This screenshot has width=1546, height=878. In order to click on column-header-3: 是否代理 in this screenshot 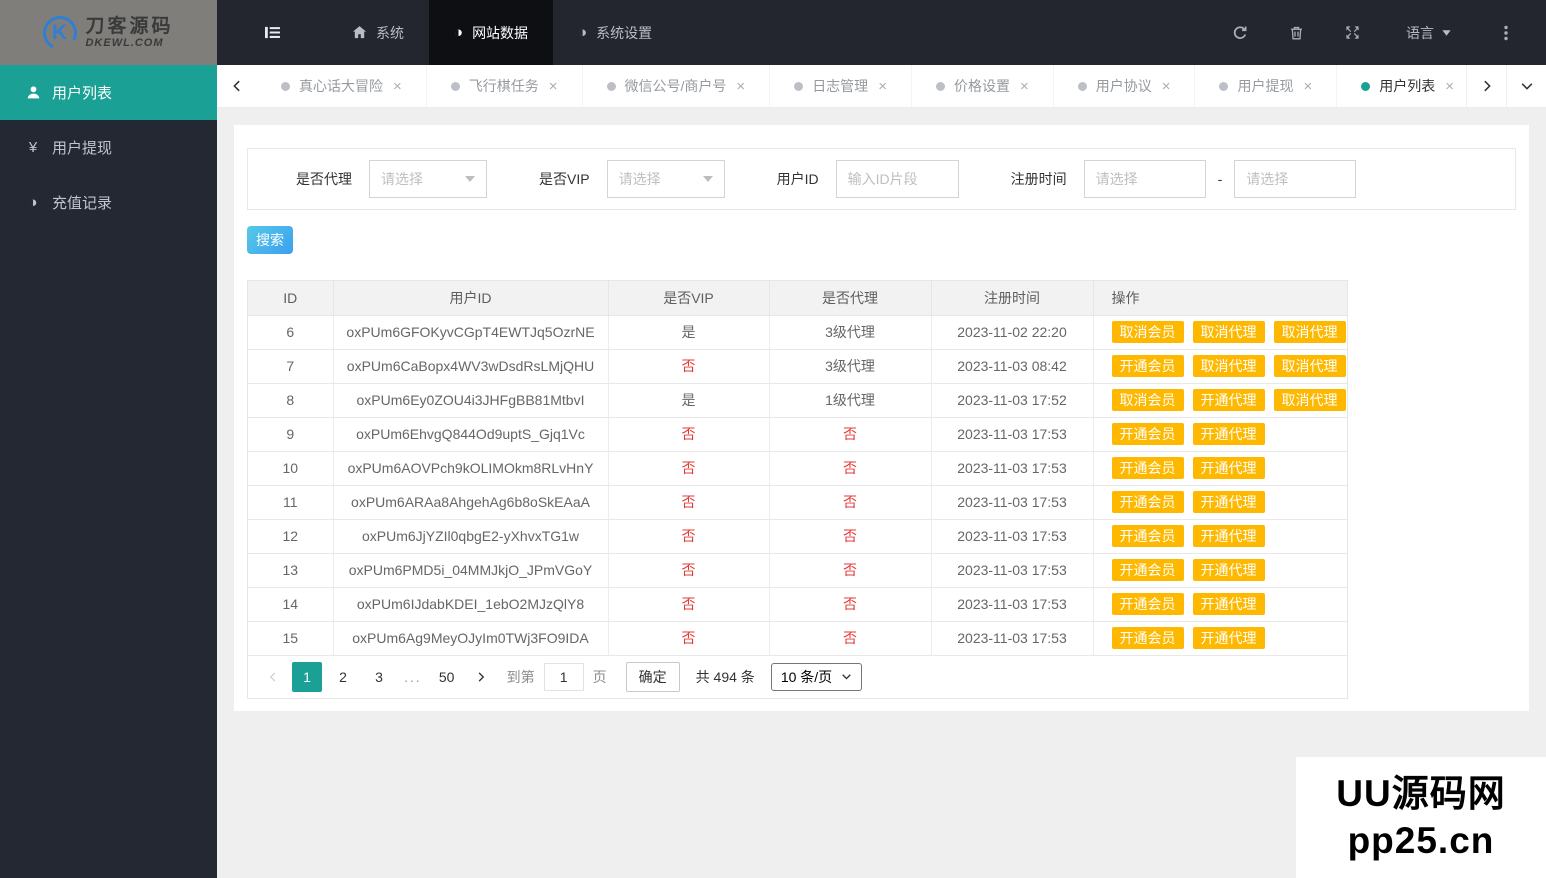, I will do `click(850, 298)`.